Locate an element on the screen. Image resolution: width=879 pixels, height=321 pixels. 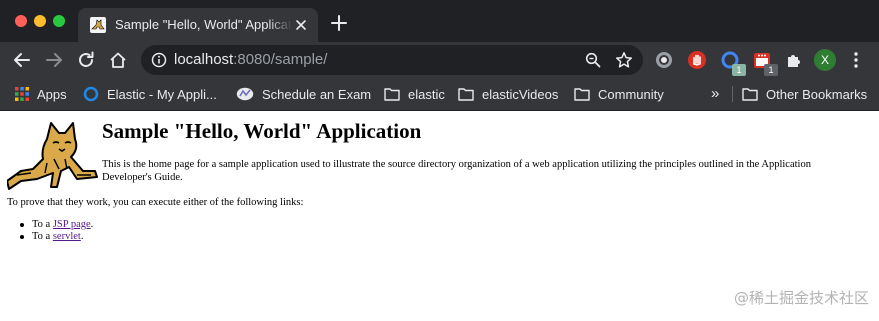
browser-toolbar: localhost:8080/sample/ 1 1 X is located at coordinates (439, 60).